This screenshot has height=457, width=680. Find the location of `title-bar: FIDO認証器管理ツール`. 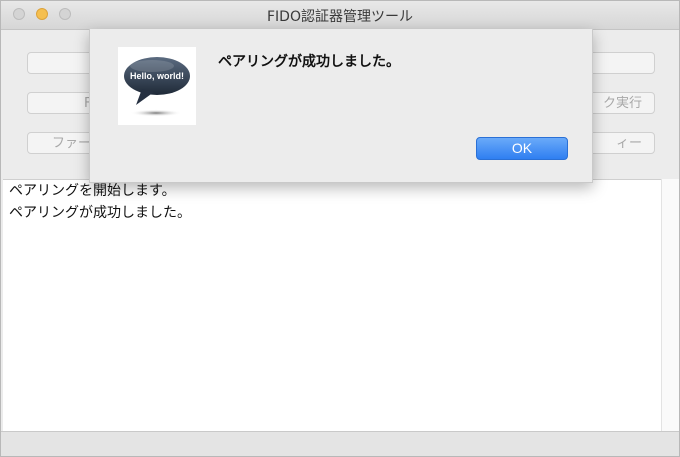

title-bar: FIDO認証器管理ツール is located at coordinates (340, 15).